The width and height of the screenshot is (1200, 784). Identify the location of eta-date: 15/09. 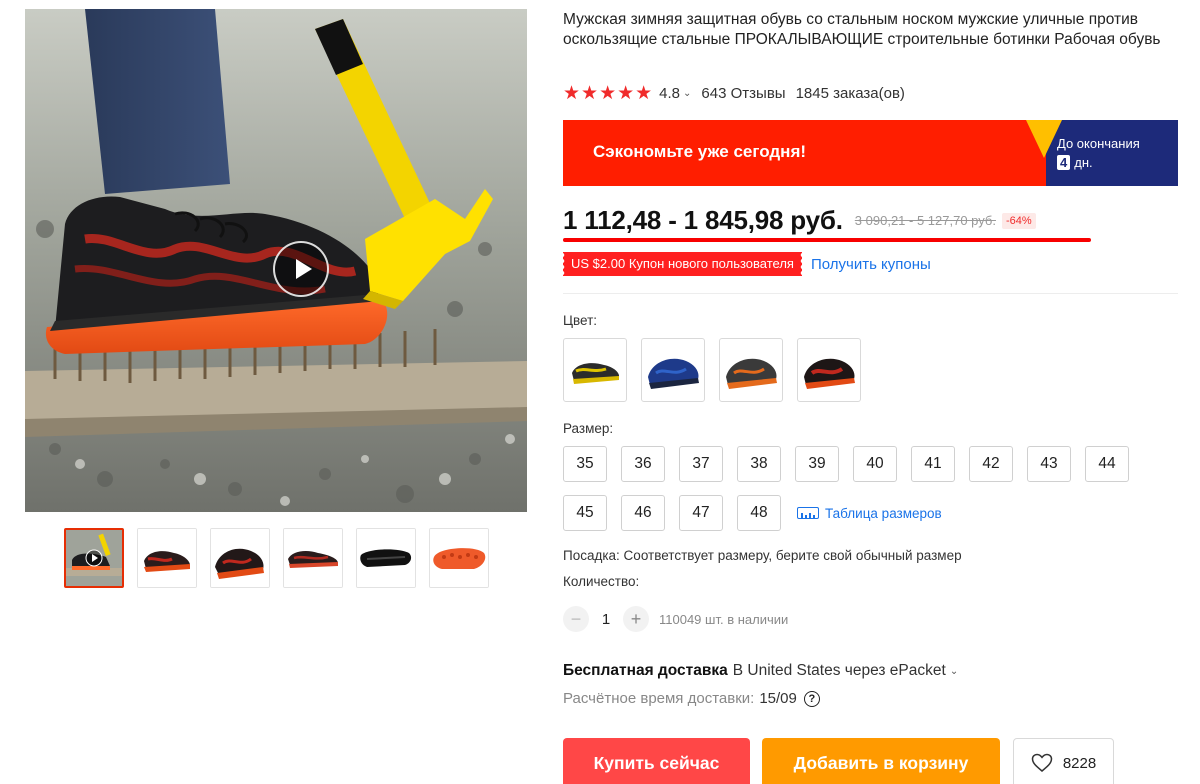
(778, 698).